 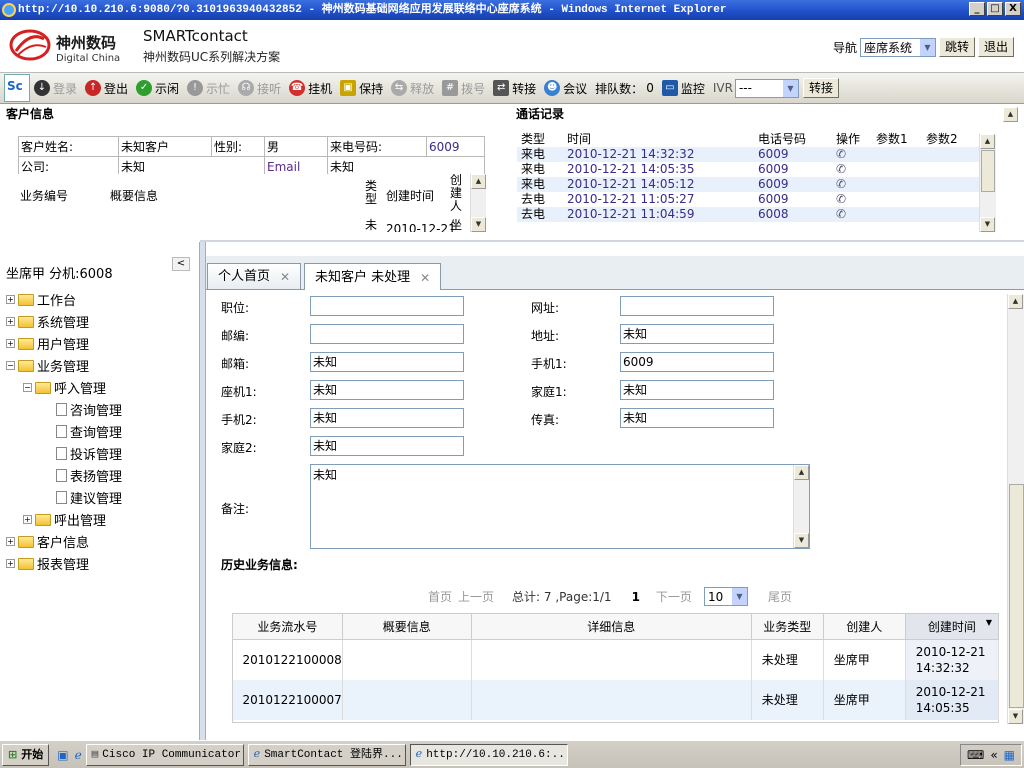 I want to click on call-row: 去电 2010-12-21 11:04:59 6008 ✆, so click(x=756, y=214).